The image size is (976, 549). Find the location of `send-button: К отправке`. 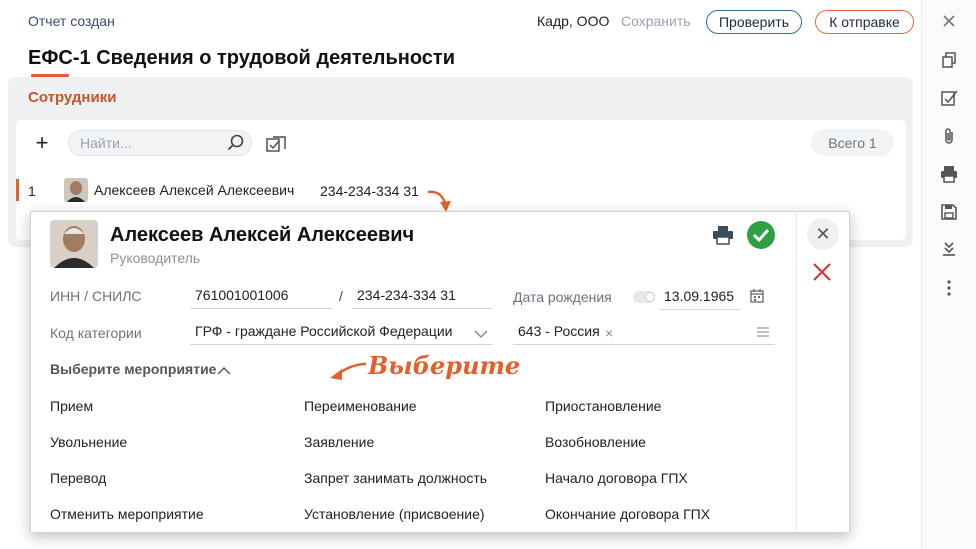

send-button: К отправке is located at coordinates (864, 22).